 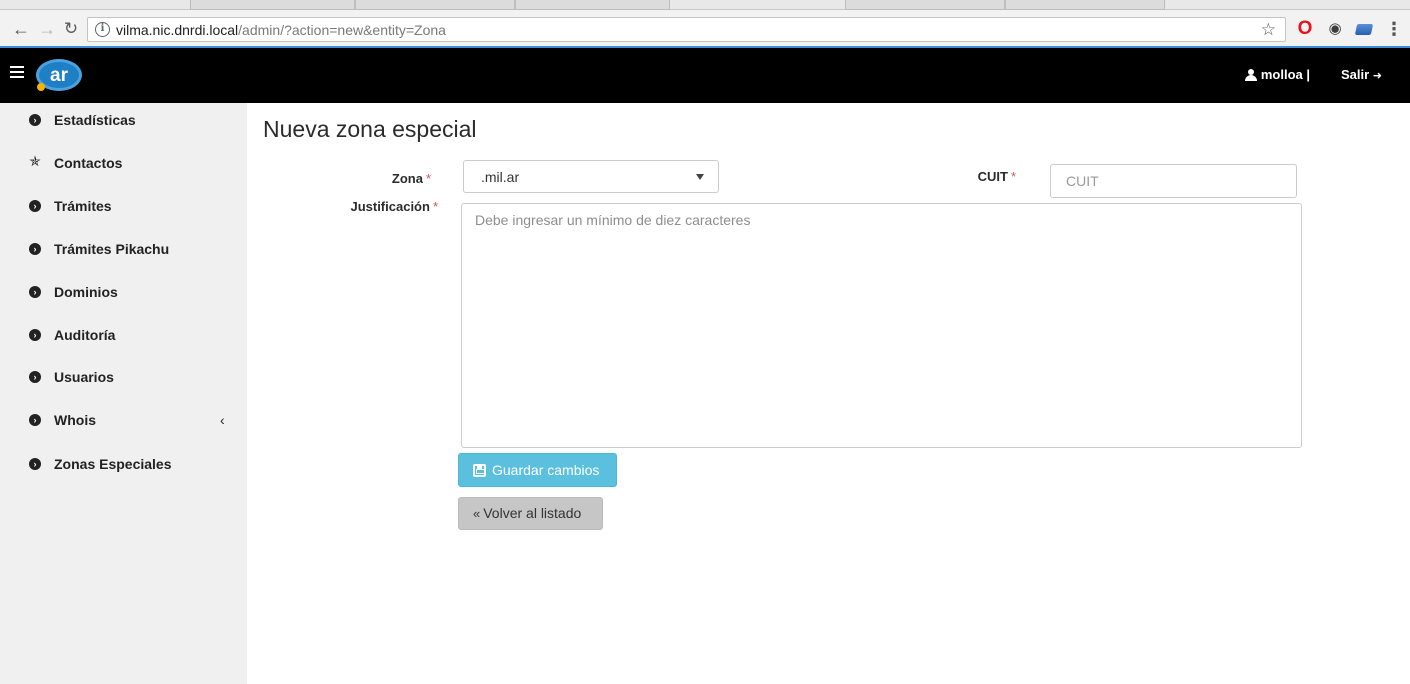 I want to click on username: molloa |, so click(x=1285, y=74).